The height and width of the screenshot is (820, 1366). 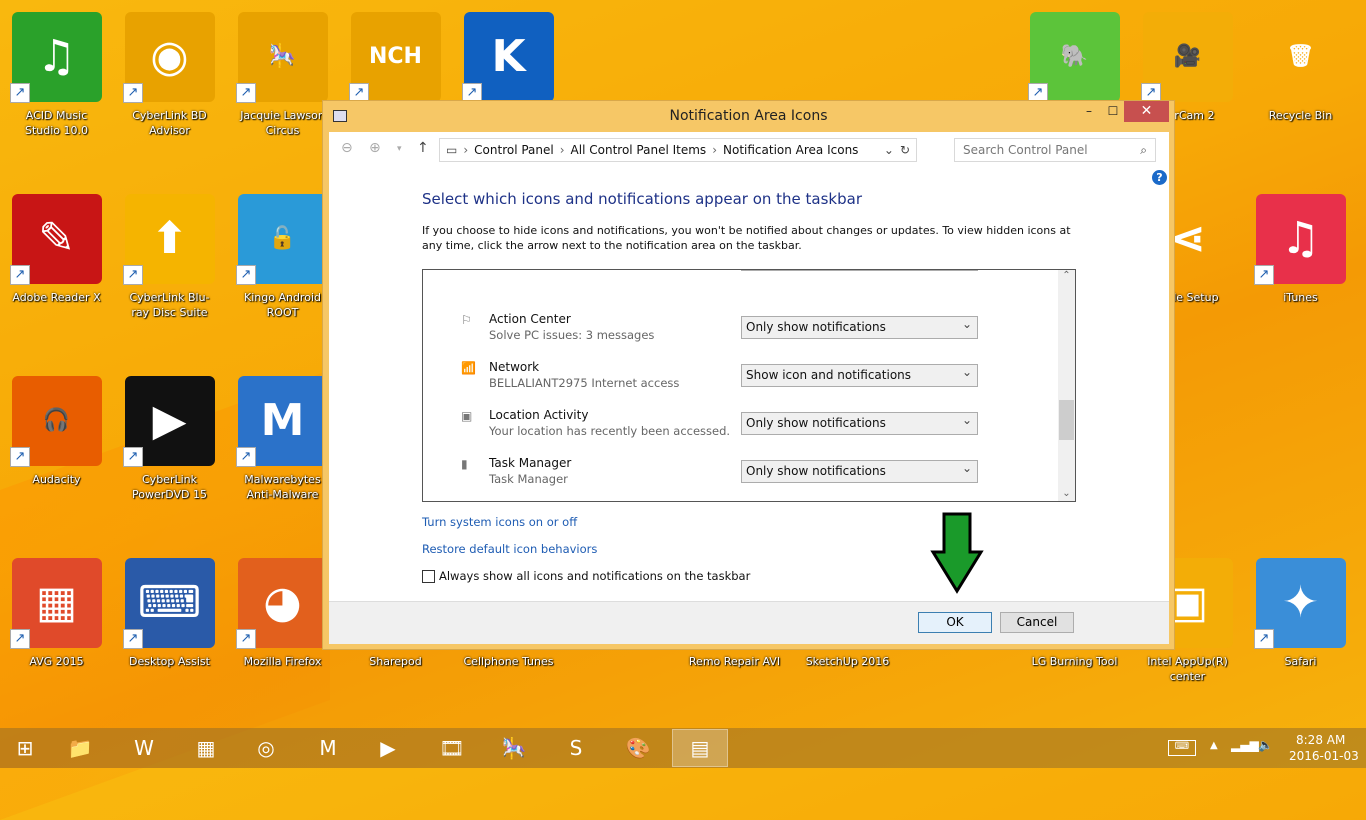 I want to click on desktop-icon: ⌨ ↗ Desktop Assist, so click(x=169, y=611).